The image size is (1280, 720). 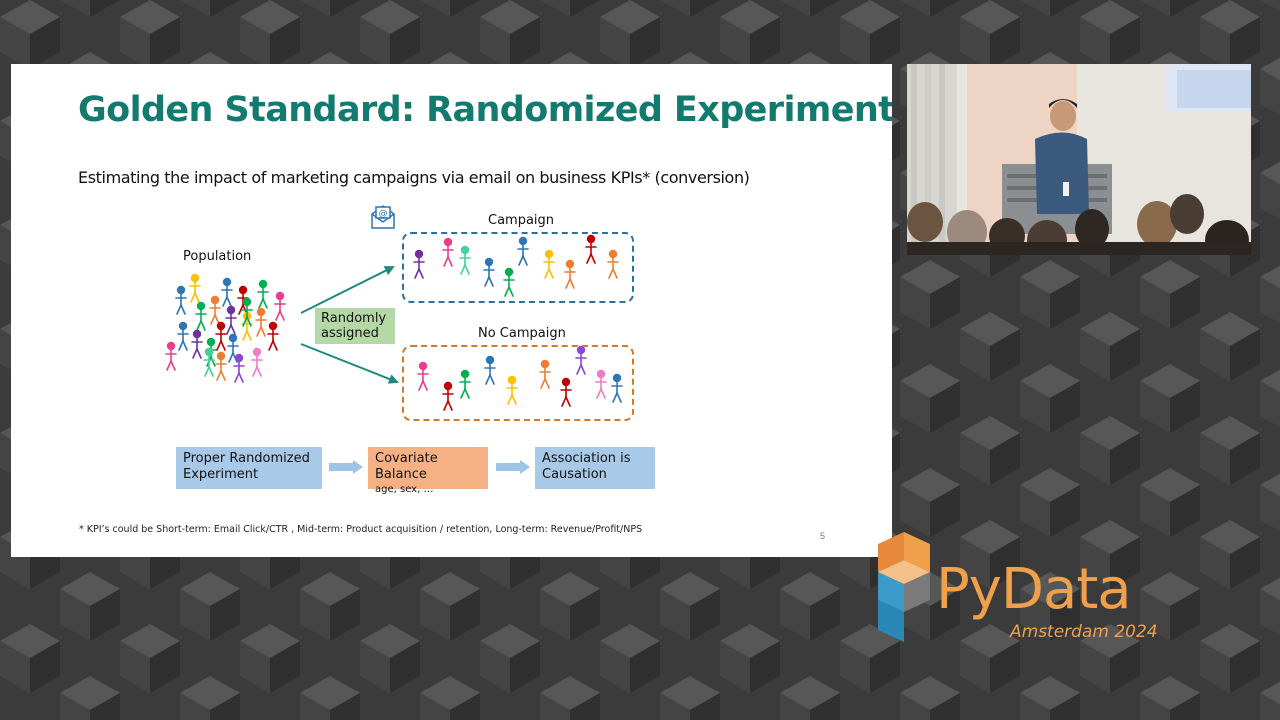 What do you see at coordinates (586, 458) in the screenshot?
I see `flow-step3-line1: Association is` at bounding box center [586, 458].